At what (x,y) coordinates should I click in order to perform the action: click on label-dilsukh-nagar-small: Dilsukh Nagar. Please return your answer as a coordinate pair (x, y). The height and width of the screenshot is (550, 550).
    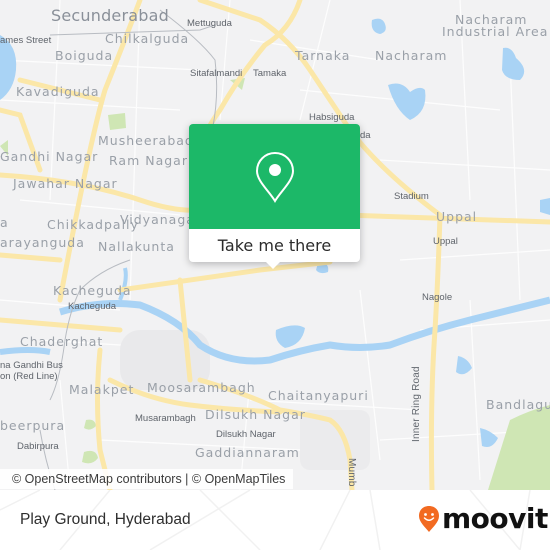
    Looking at the image, I should click on (246, 434).